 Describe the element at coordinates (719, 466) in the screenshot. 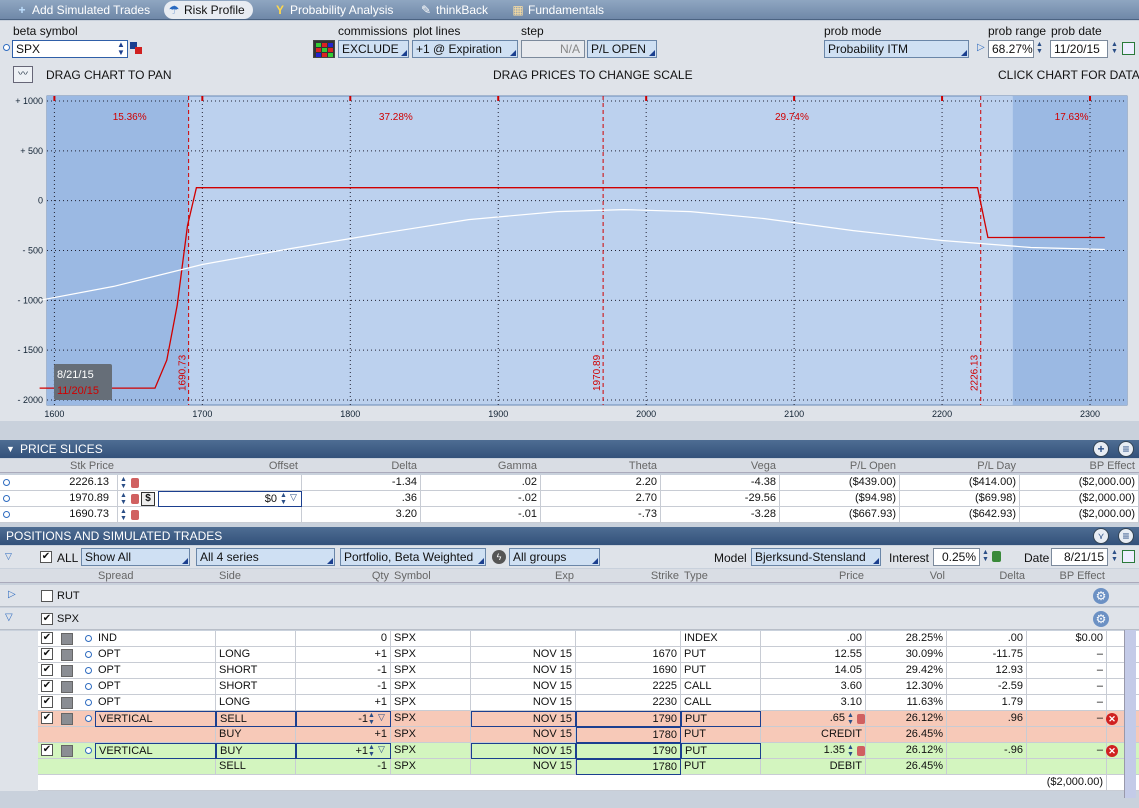

I see `column-header: Vega` at that location.